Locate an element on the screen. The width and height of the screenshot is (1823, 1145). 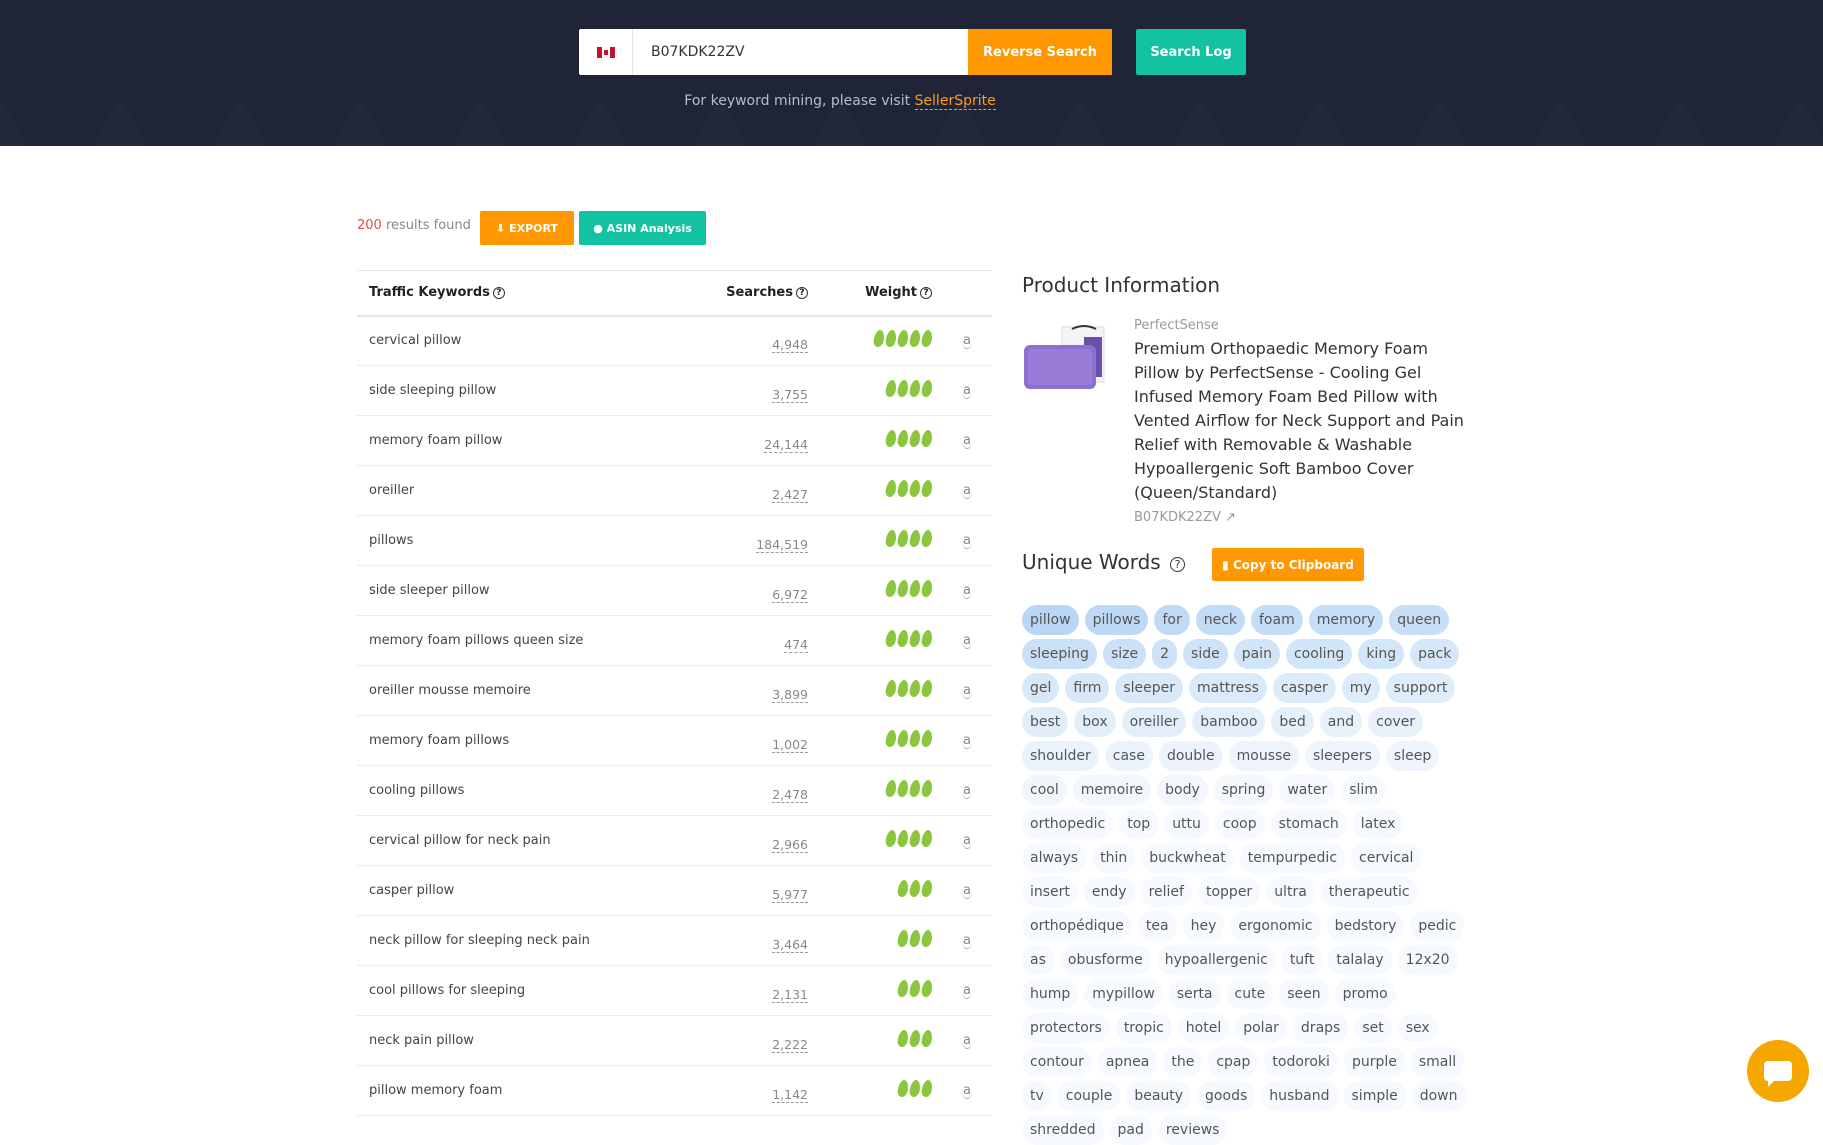
word-chip: down is located at coordinates (1438, 1096).